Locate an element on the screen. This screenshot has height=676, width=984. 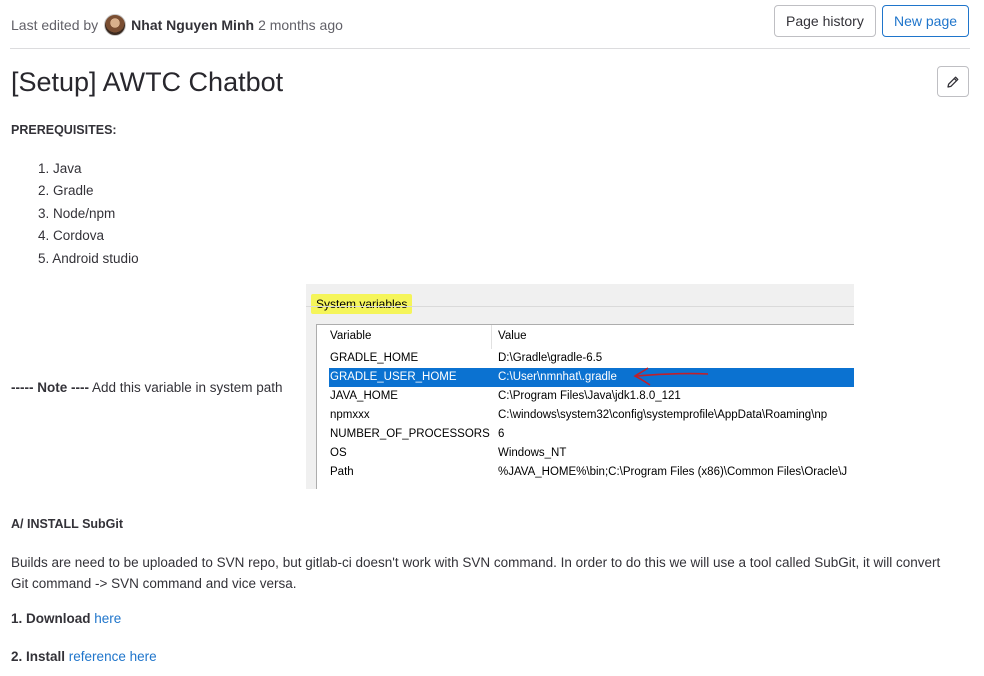
variable-cell: GRADLE_HOME is located at coordinates (374, 358).